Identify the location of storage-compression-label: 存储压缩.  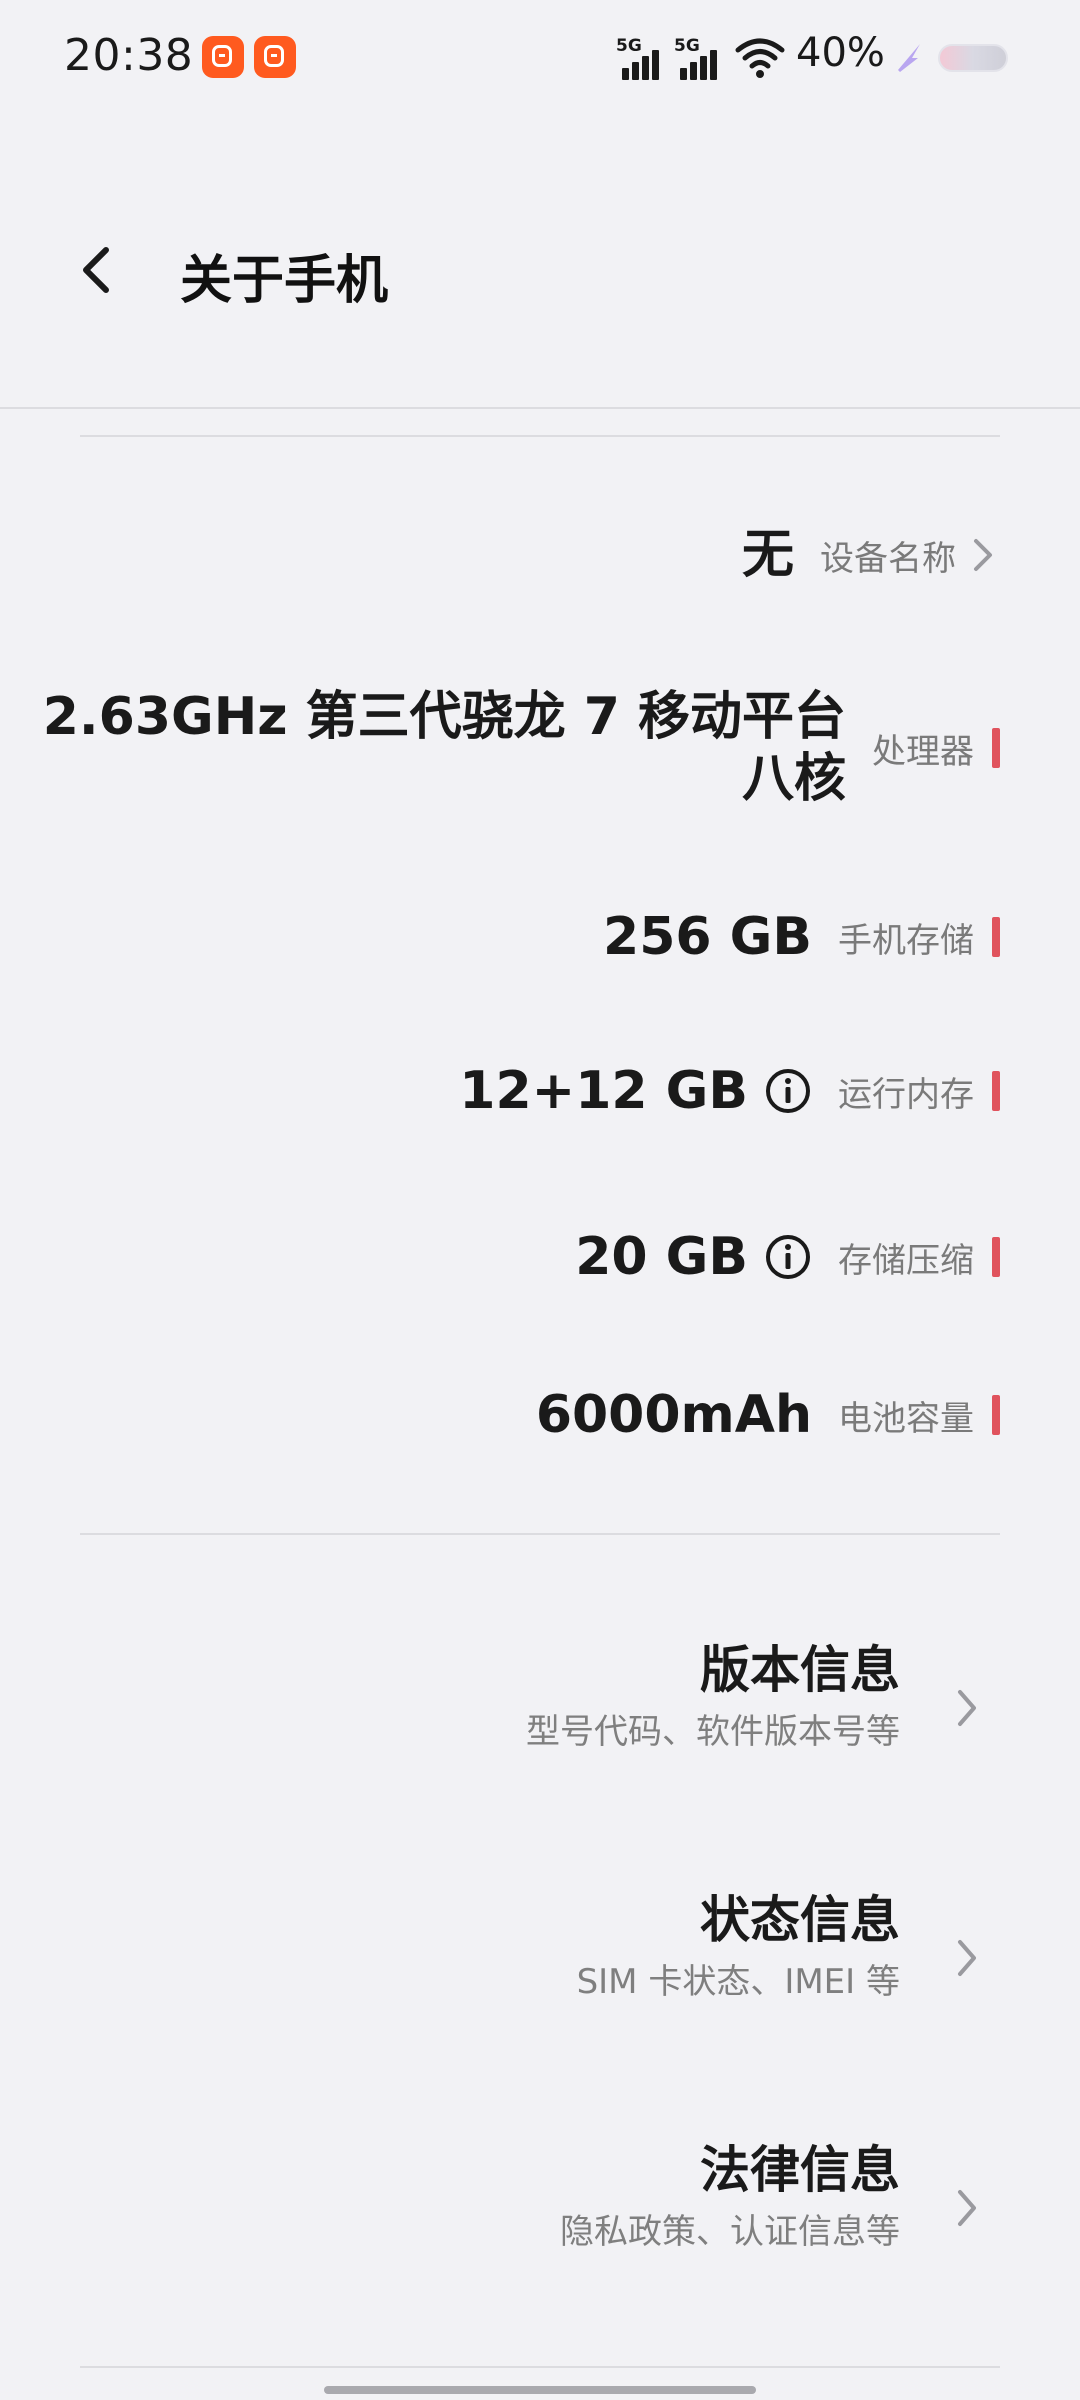
(906, 1260).